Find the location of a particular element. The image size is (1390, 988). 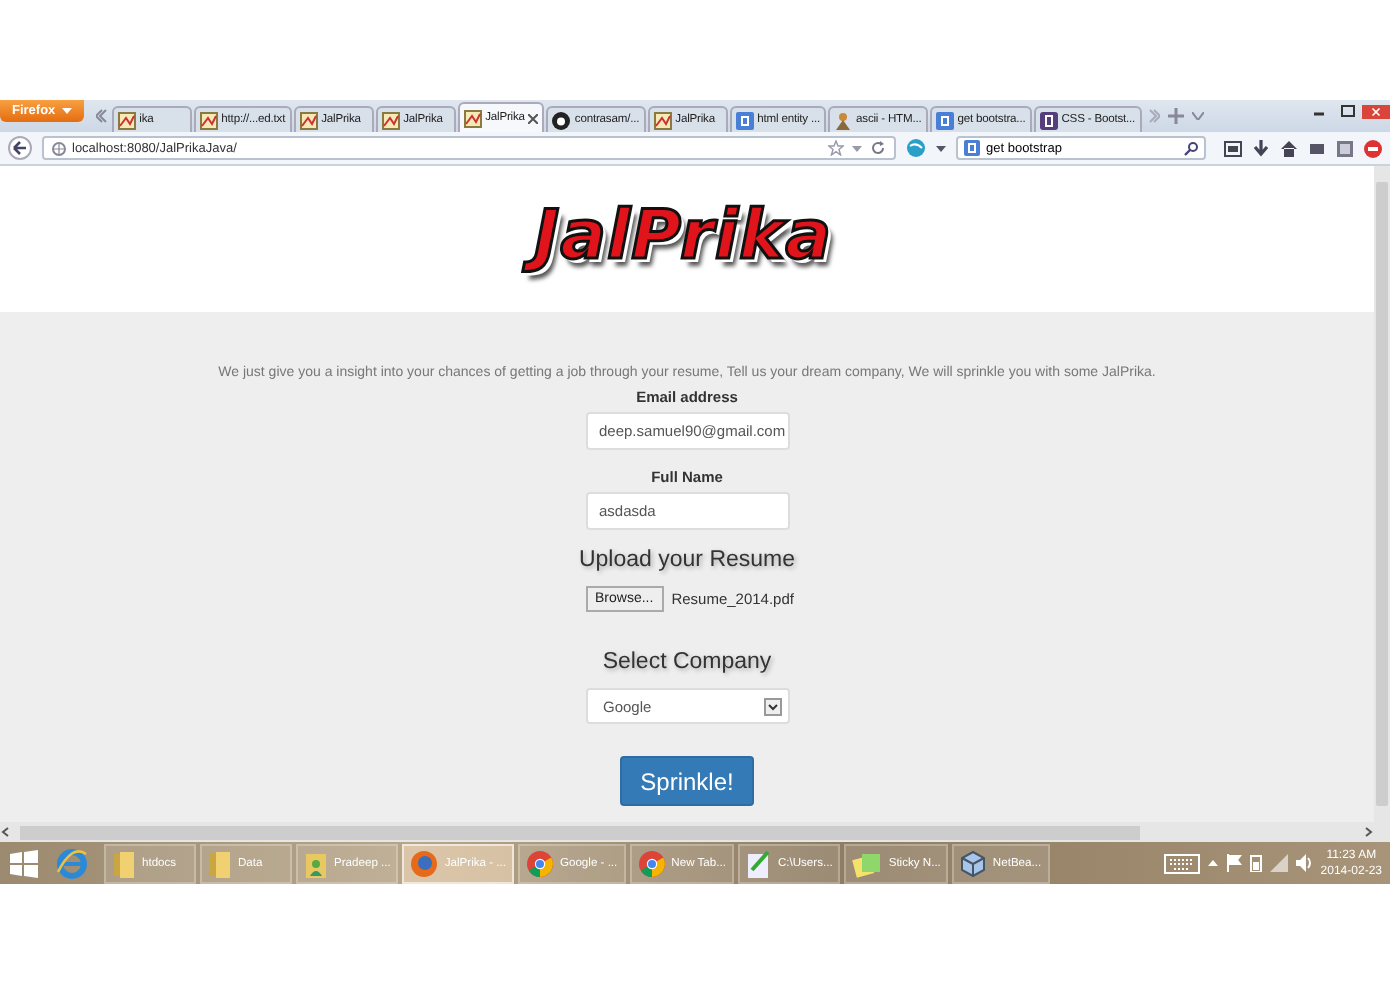

download-arrow-icon is located at coordinates (1261, 148).